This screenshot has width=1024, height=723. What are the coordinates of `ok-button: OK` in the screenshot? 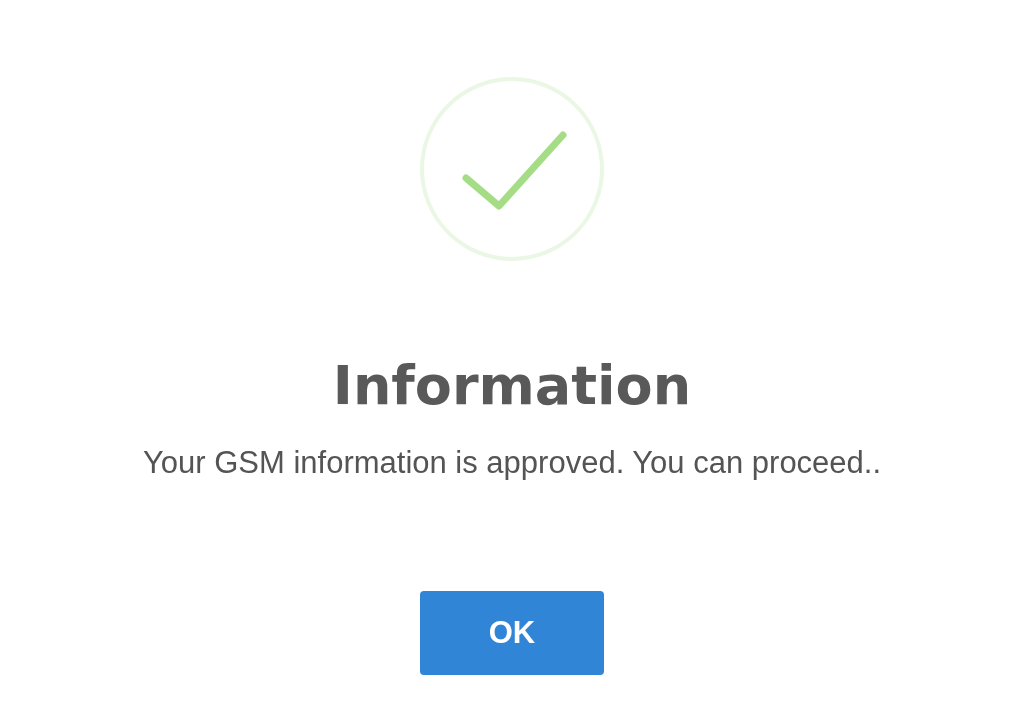 It's located at (512, 633).